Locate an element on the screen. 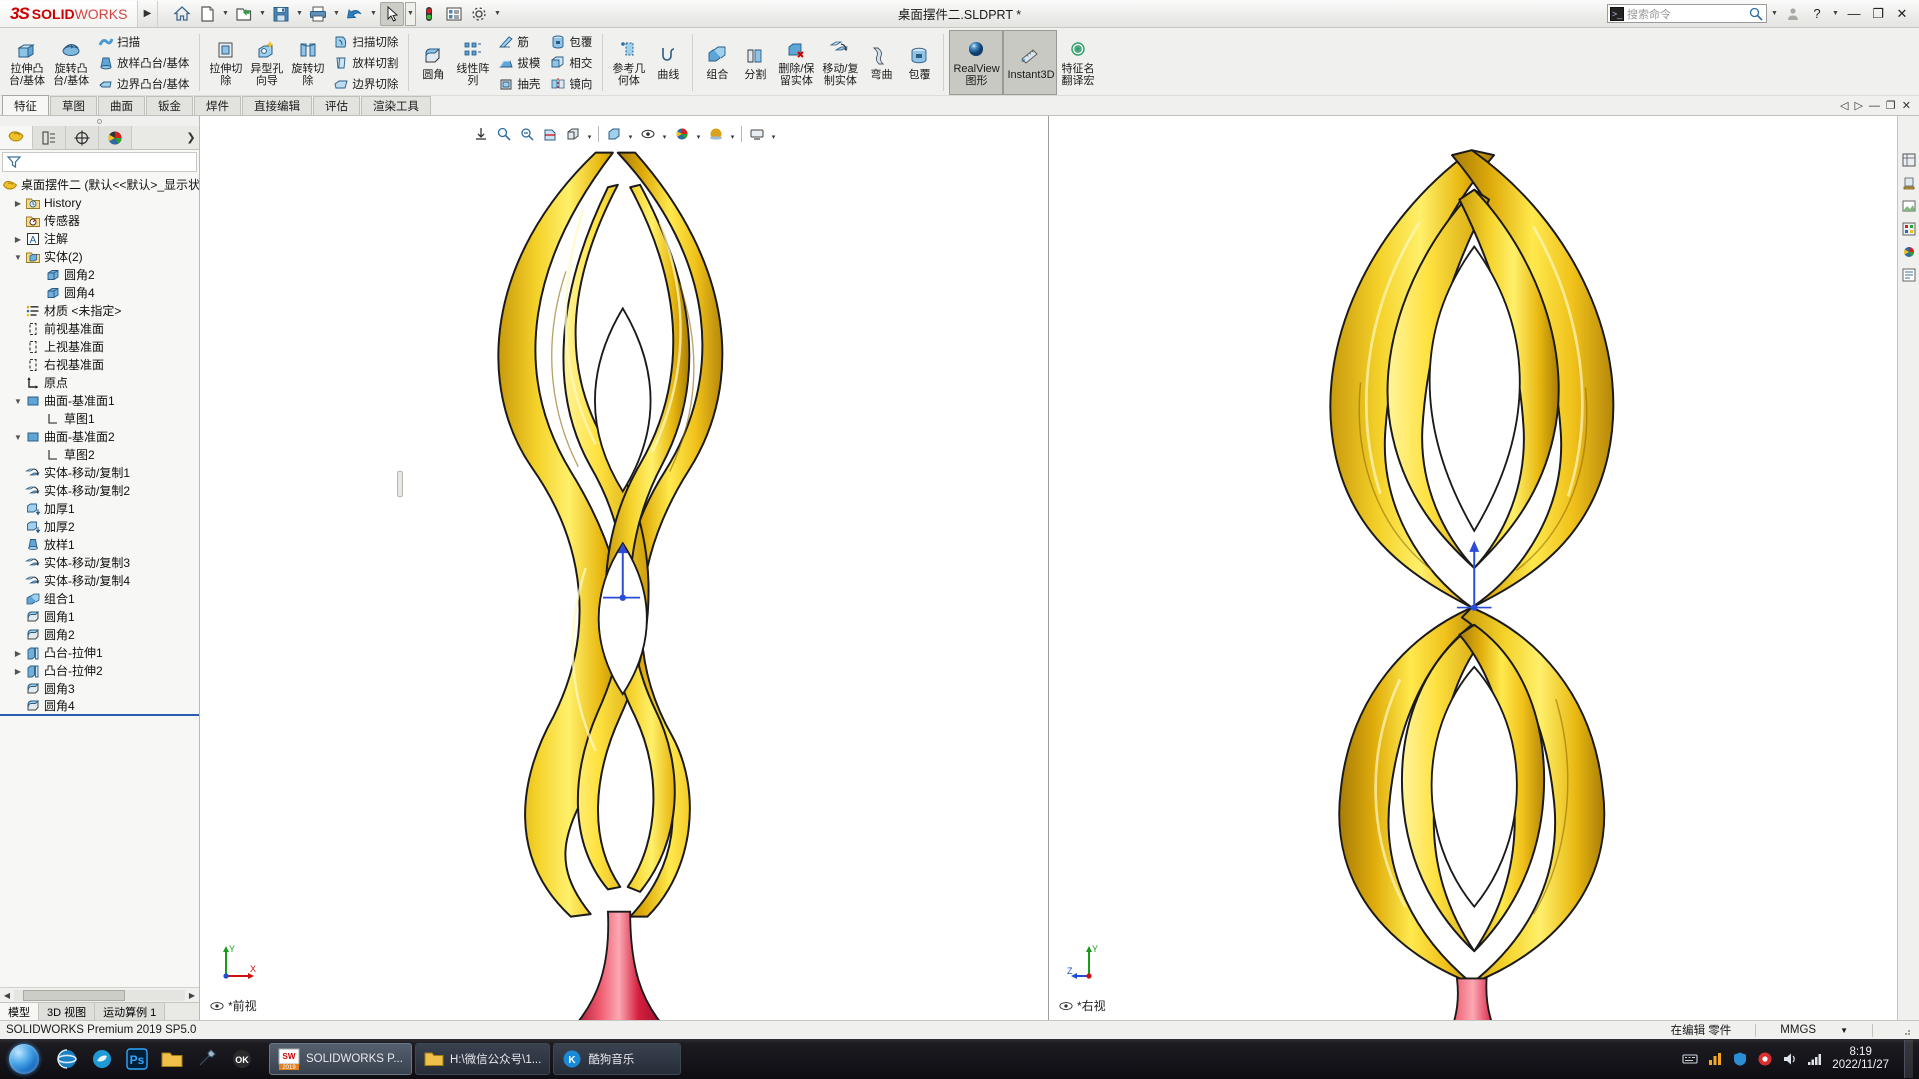  recording-icon is located at coordinates (1765, 1059).